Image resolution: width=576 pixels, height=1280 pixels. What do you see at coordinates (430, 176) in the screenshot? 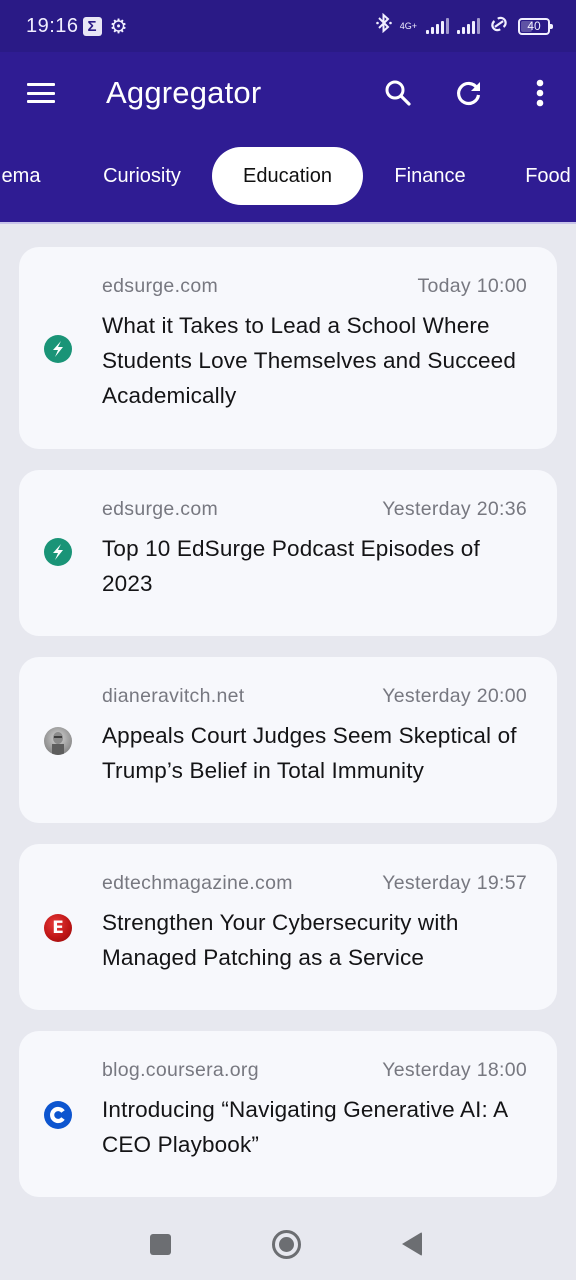
I see `tab-finance: Finance` at bounding box center [430, 176].